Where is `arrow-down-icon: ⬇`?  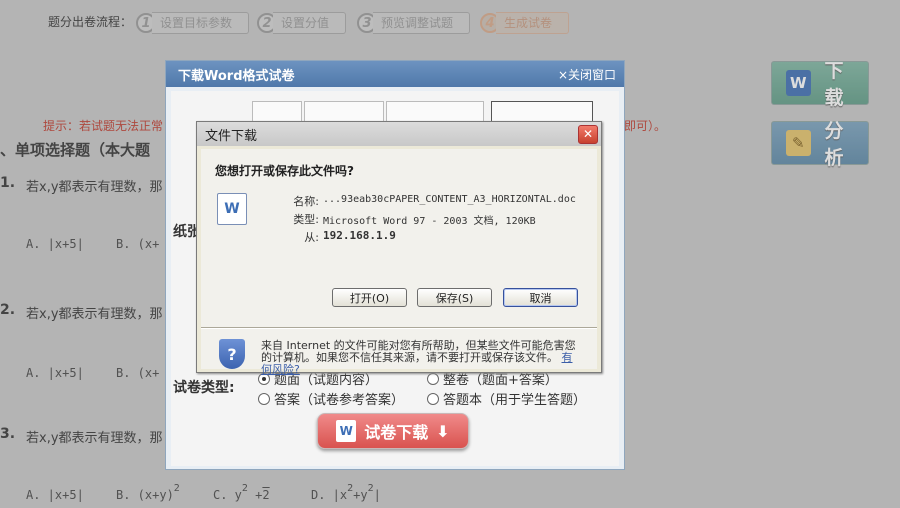 arrow-down-icon: ⬇ is located at coordinates (443, 431).